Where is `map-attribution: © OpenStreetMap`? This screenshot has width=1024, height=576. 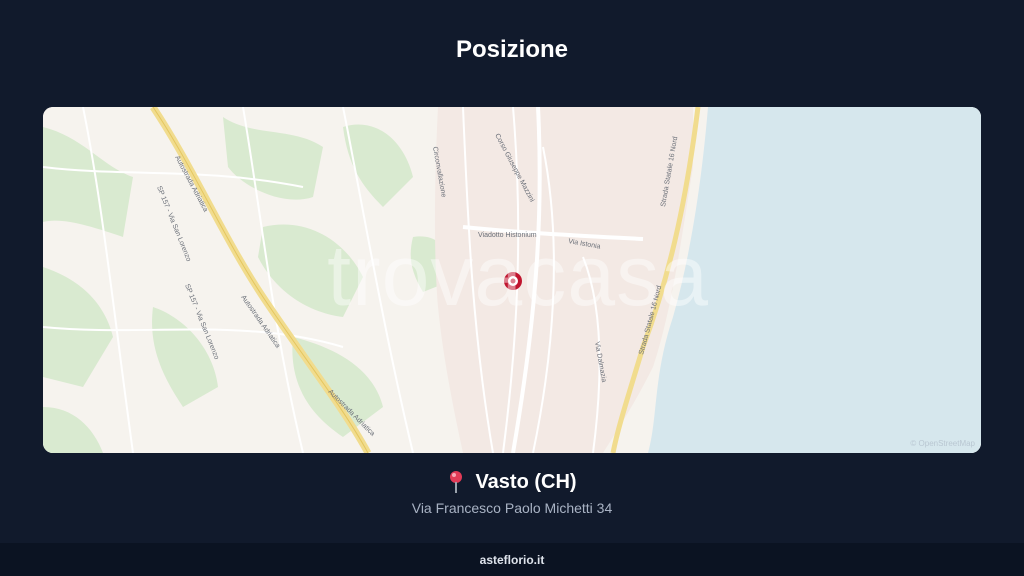 map-attribution: © OpenStreetMap is located at coordinates (942, 443).